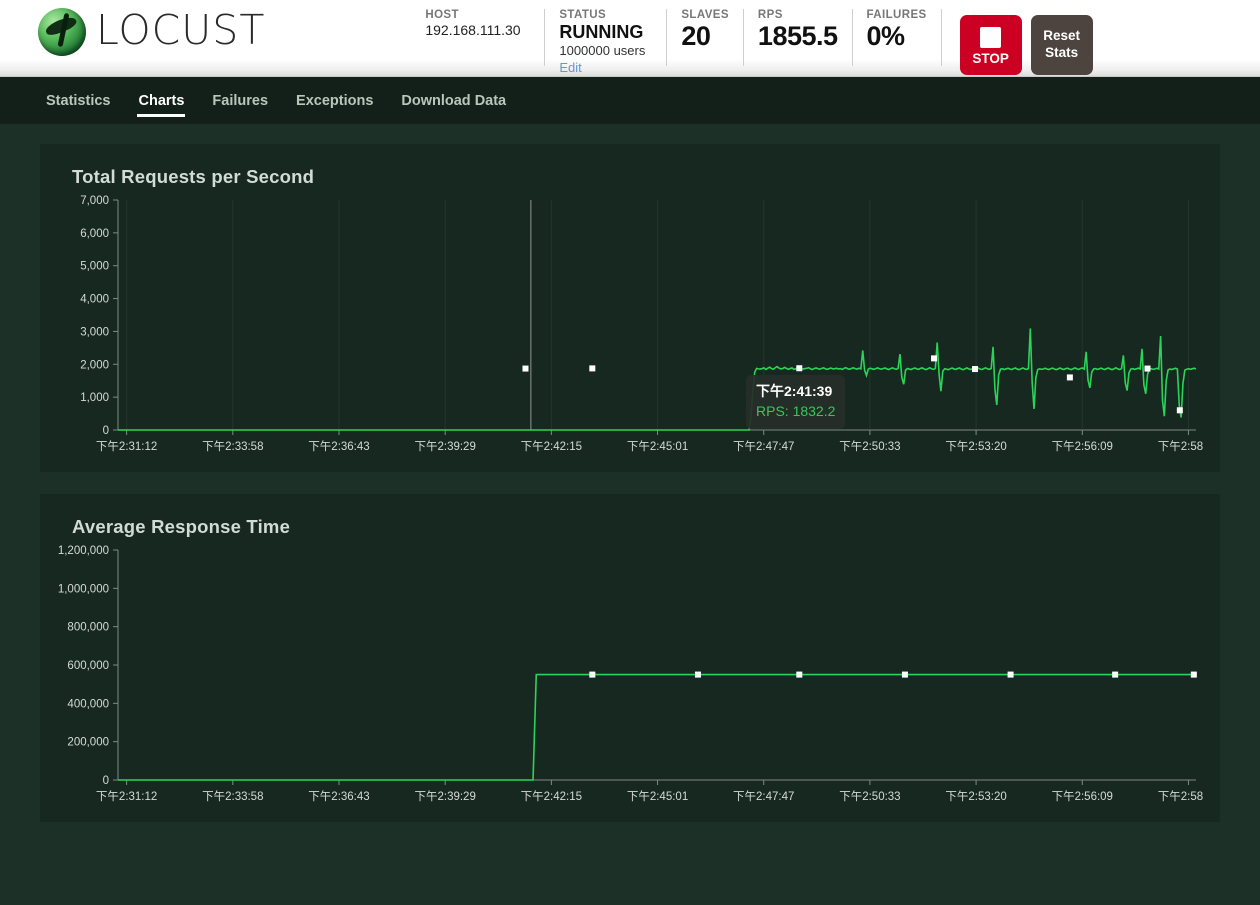  Describe the element at coordinates (94, 365) in the screenshot. I see `svg-text: 2,000` at that location.